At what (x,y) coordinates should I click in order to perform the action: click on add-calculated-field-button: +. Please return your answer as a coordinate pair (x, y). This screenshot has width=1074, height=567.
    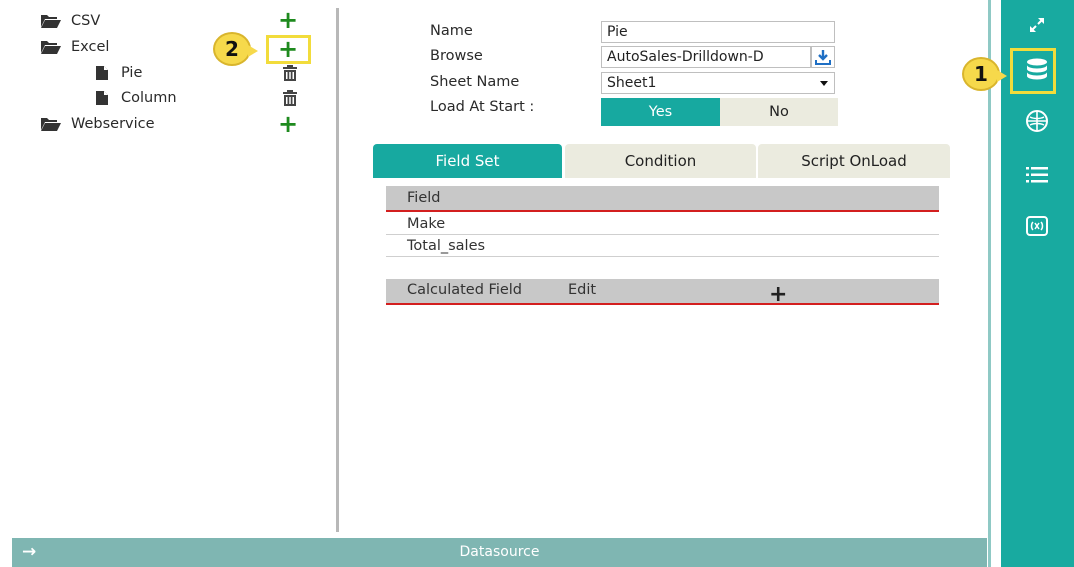
    Looking at the image, I should click on (778, 294).